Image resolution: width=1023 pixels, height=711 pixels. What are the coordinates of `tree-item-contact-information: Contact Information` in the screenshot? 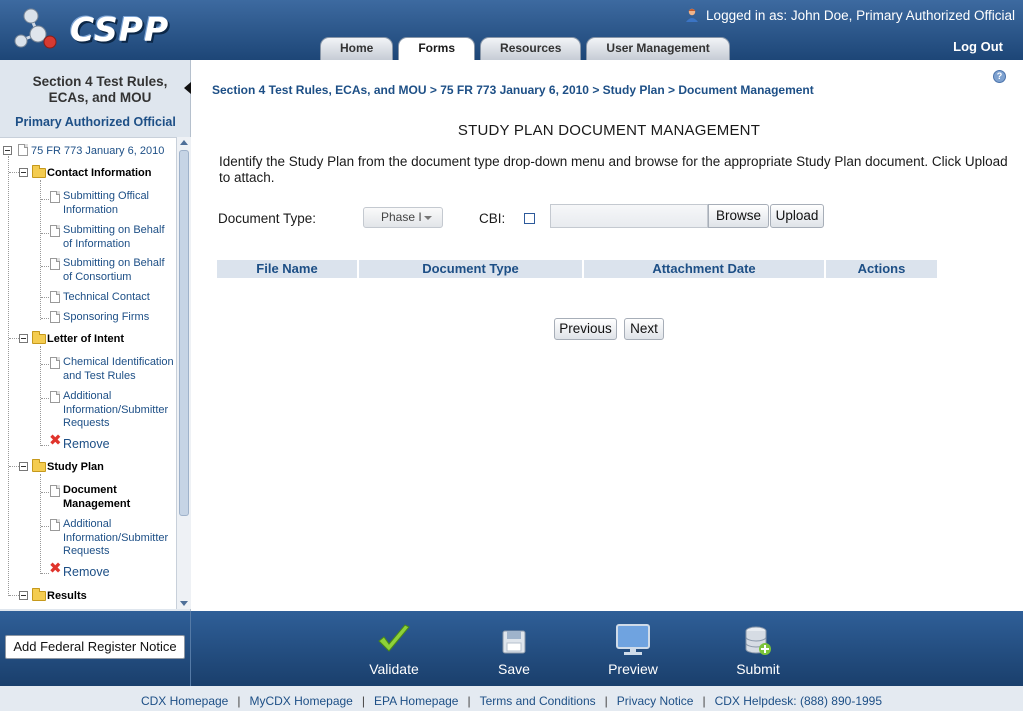 It's located at (99, 174).